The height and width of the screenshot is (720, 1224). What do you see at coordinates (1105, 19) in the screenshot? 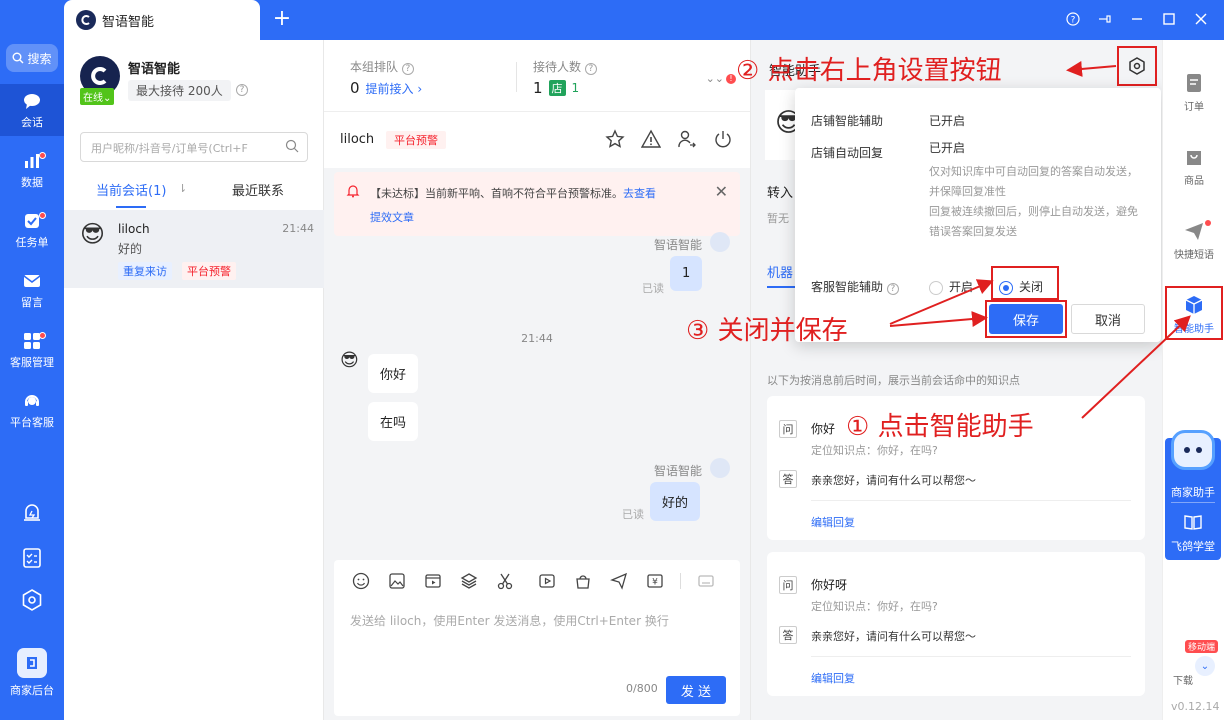
I see `pin-icon` at bounding box center [1105, 19].